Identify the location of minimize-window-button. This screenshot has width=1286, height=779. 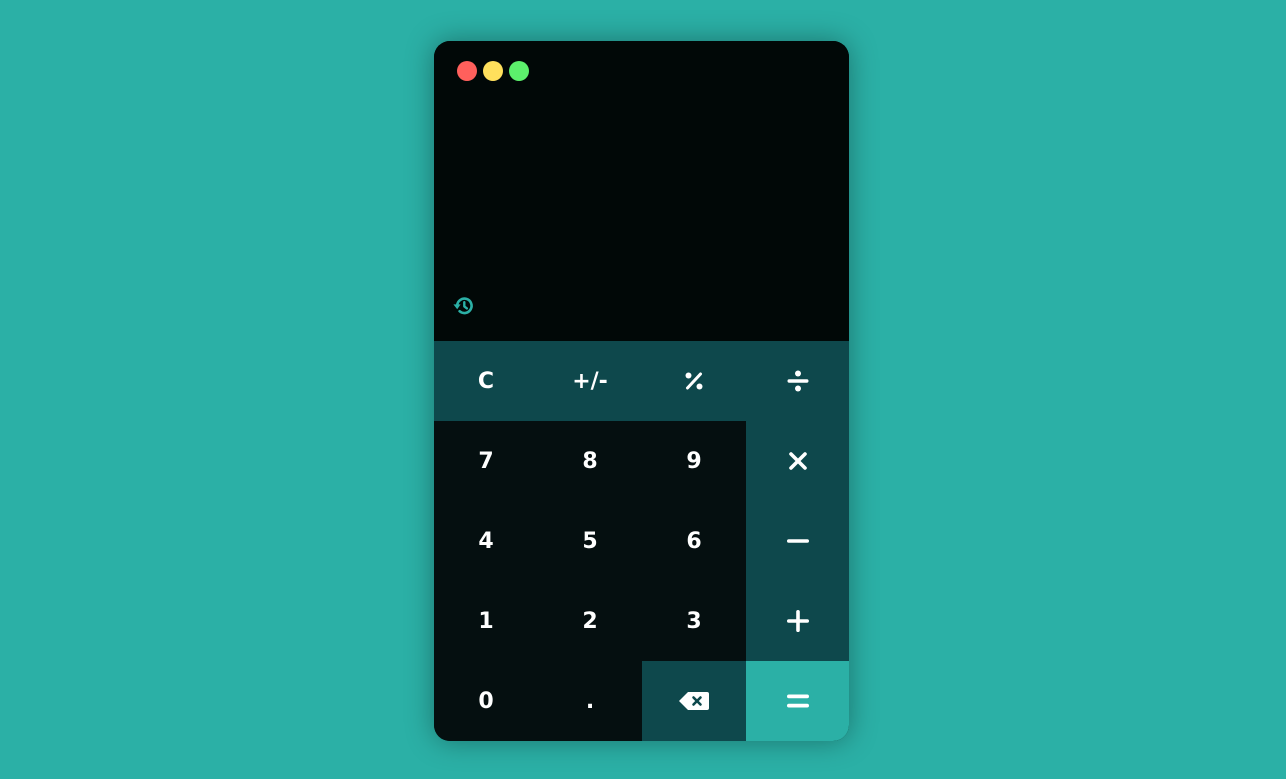
(493, 71).